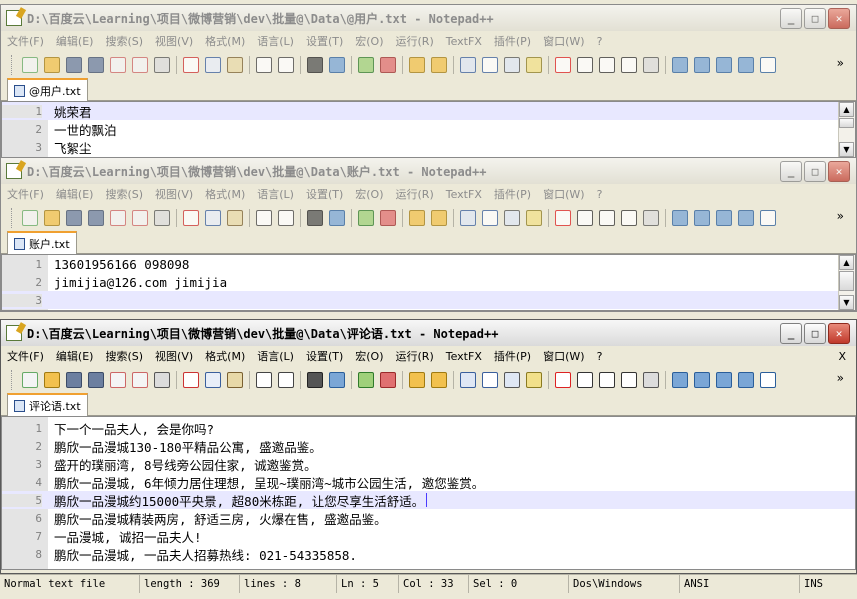 The image size is (857, 599). Describe the element at coordinates (428, 300) in the screenshot. I see `editor-line: 3` at that location.